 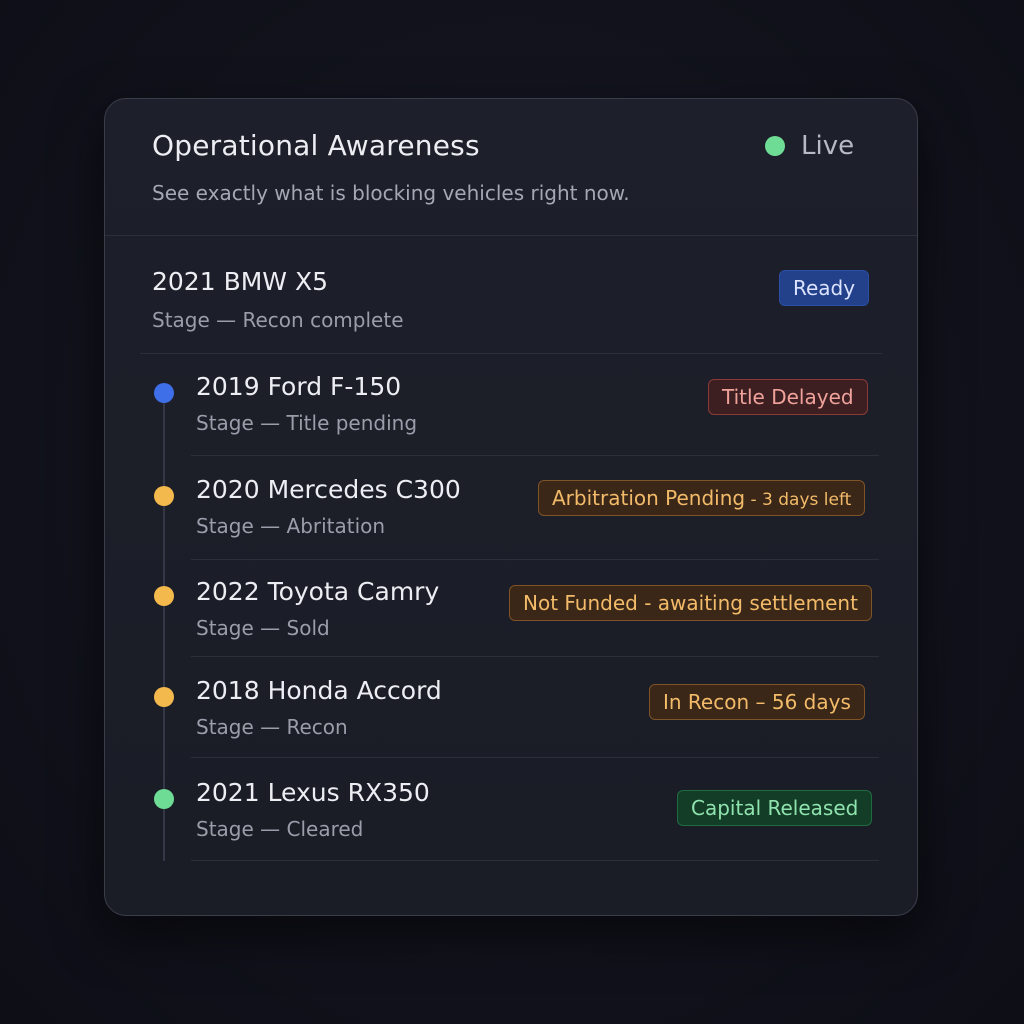 I want to click on header-divider, so click(x=511, y=235).